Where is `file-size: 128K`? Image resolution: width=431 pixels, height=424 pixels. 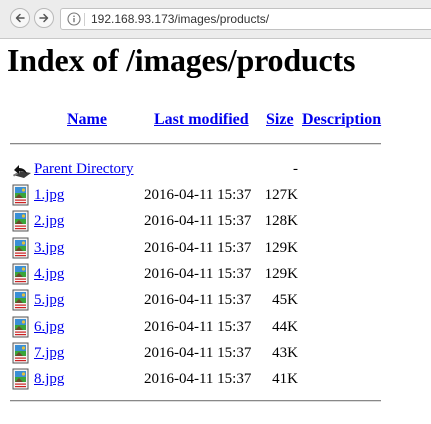 file-size: 128K is located at coordinates (281, 221).